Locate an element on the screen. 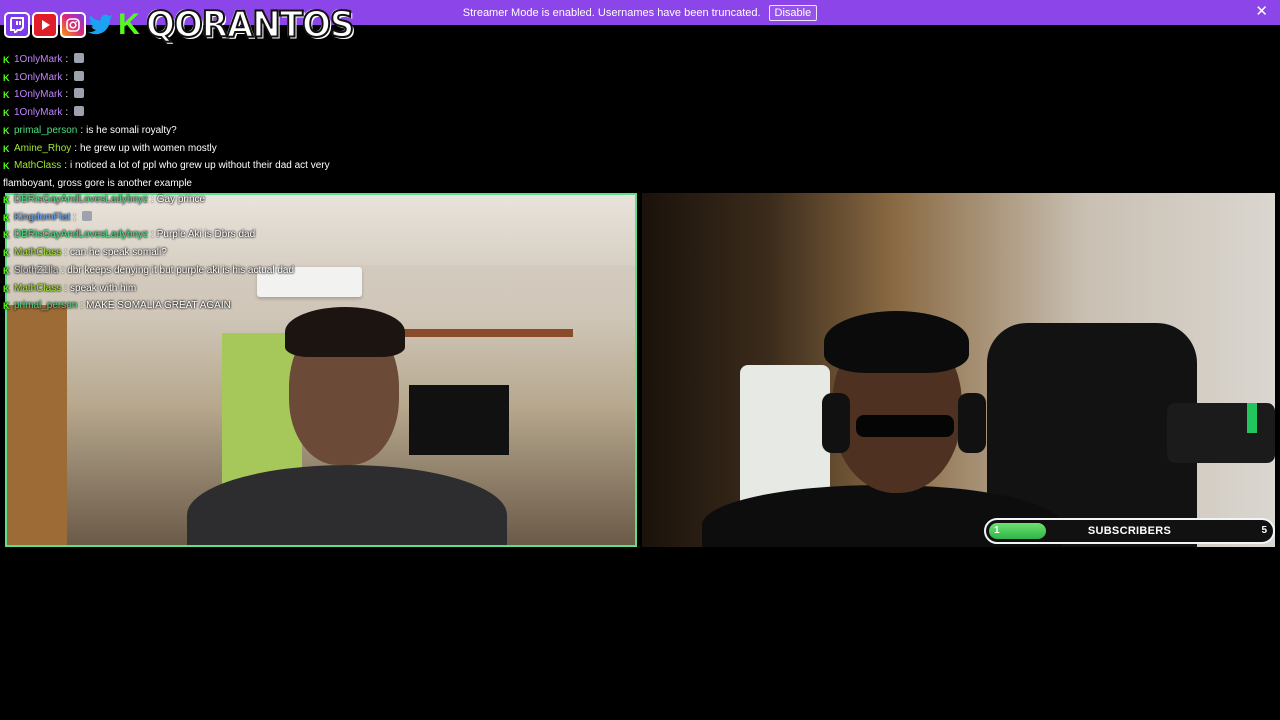 The height and width of the screenshot is (720, 1280). streamer-hair is located at coordinates (896, 342).